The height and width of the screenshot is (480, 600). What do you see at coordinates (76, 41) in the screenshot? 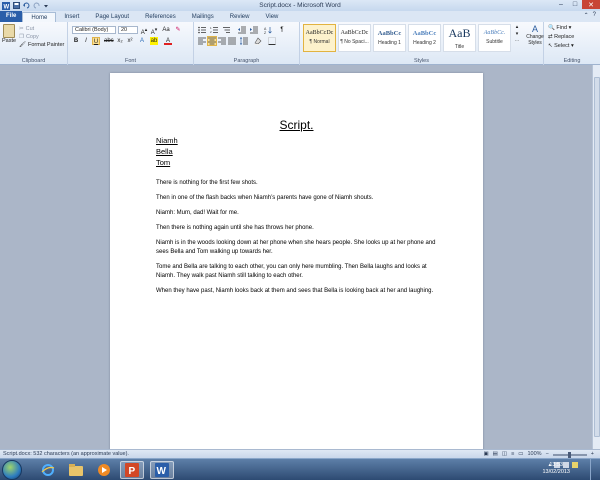
I see `bold-button: B` at bounding box center [76, 41].